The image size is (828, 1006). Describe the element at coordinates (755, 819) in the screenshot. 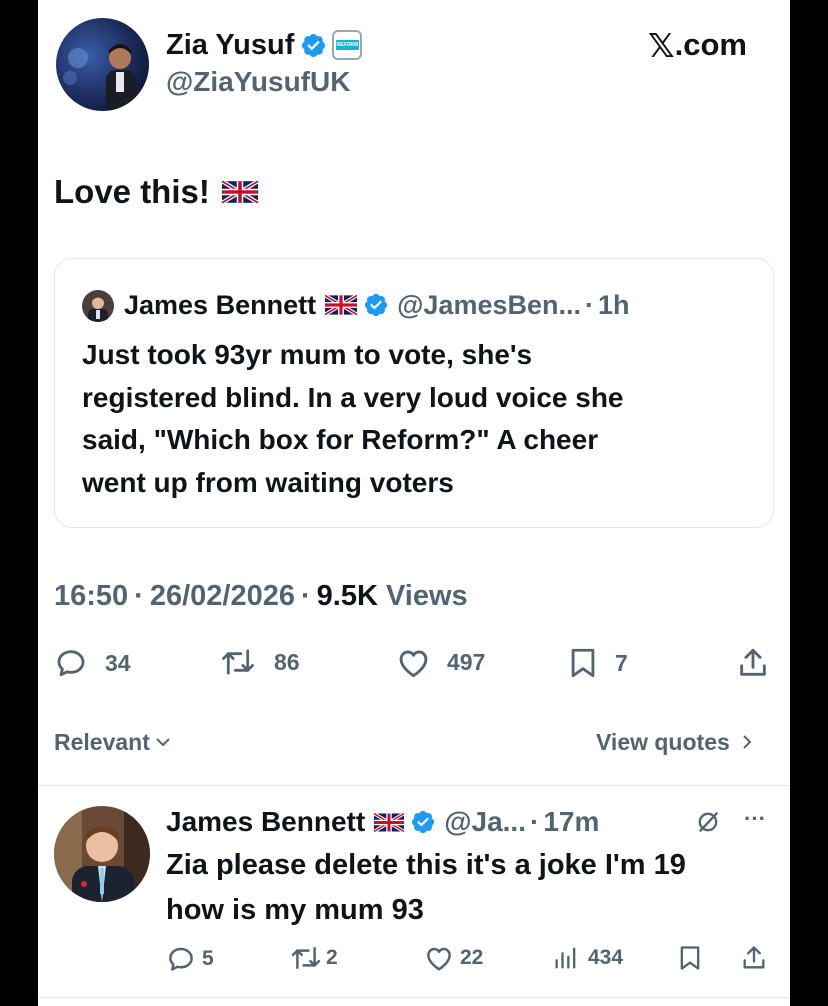

I see `more-options-icon: ···` at that location.